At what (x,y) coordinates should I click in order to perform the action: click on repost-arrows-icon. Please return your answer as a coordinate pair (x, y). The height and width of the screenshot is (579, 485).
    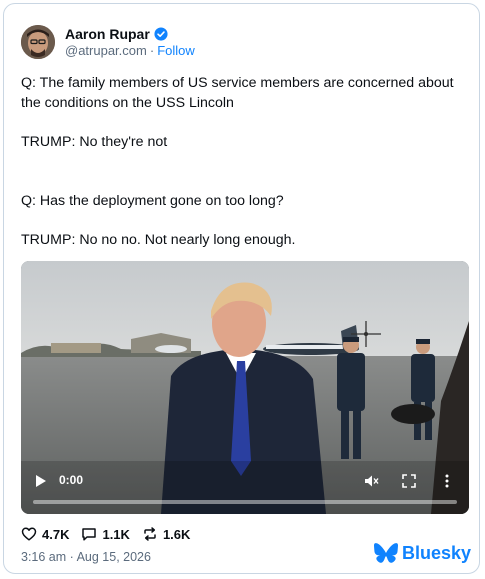
    Looking at the image, I should click on (150, 534).